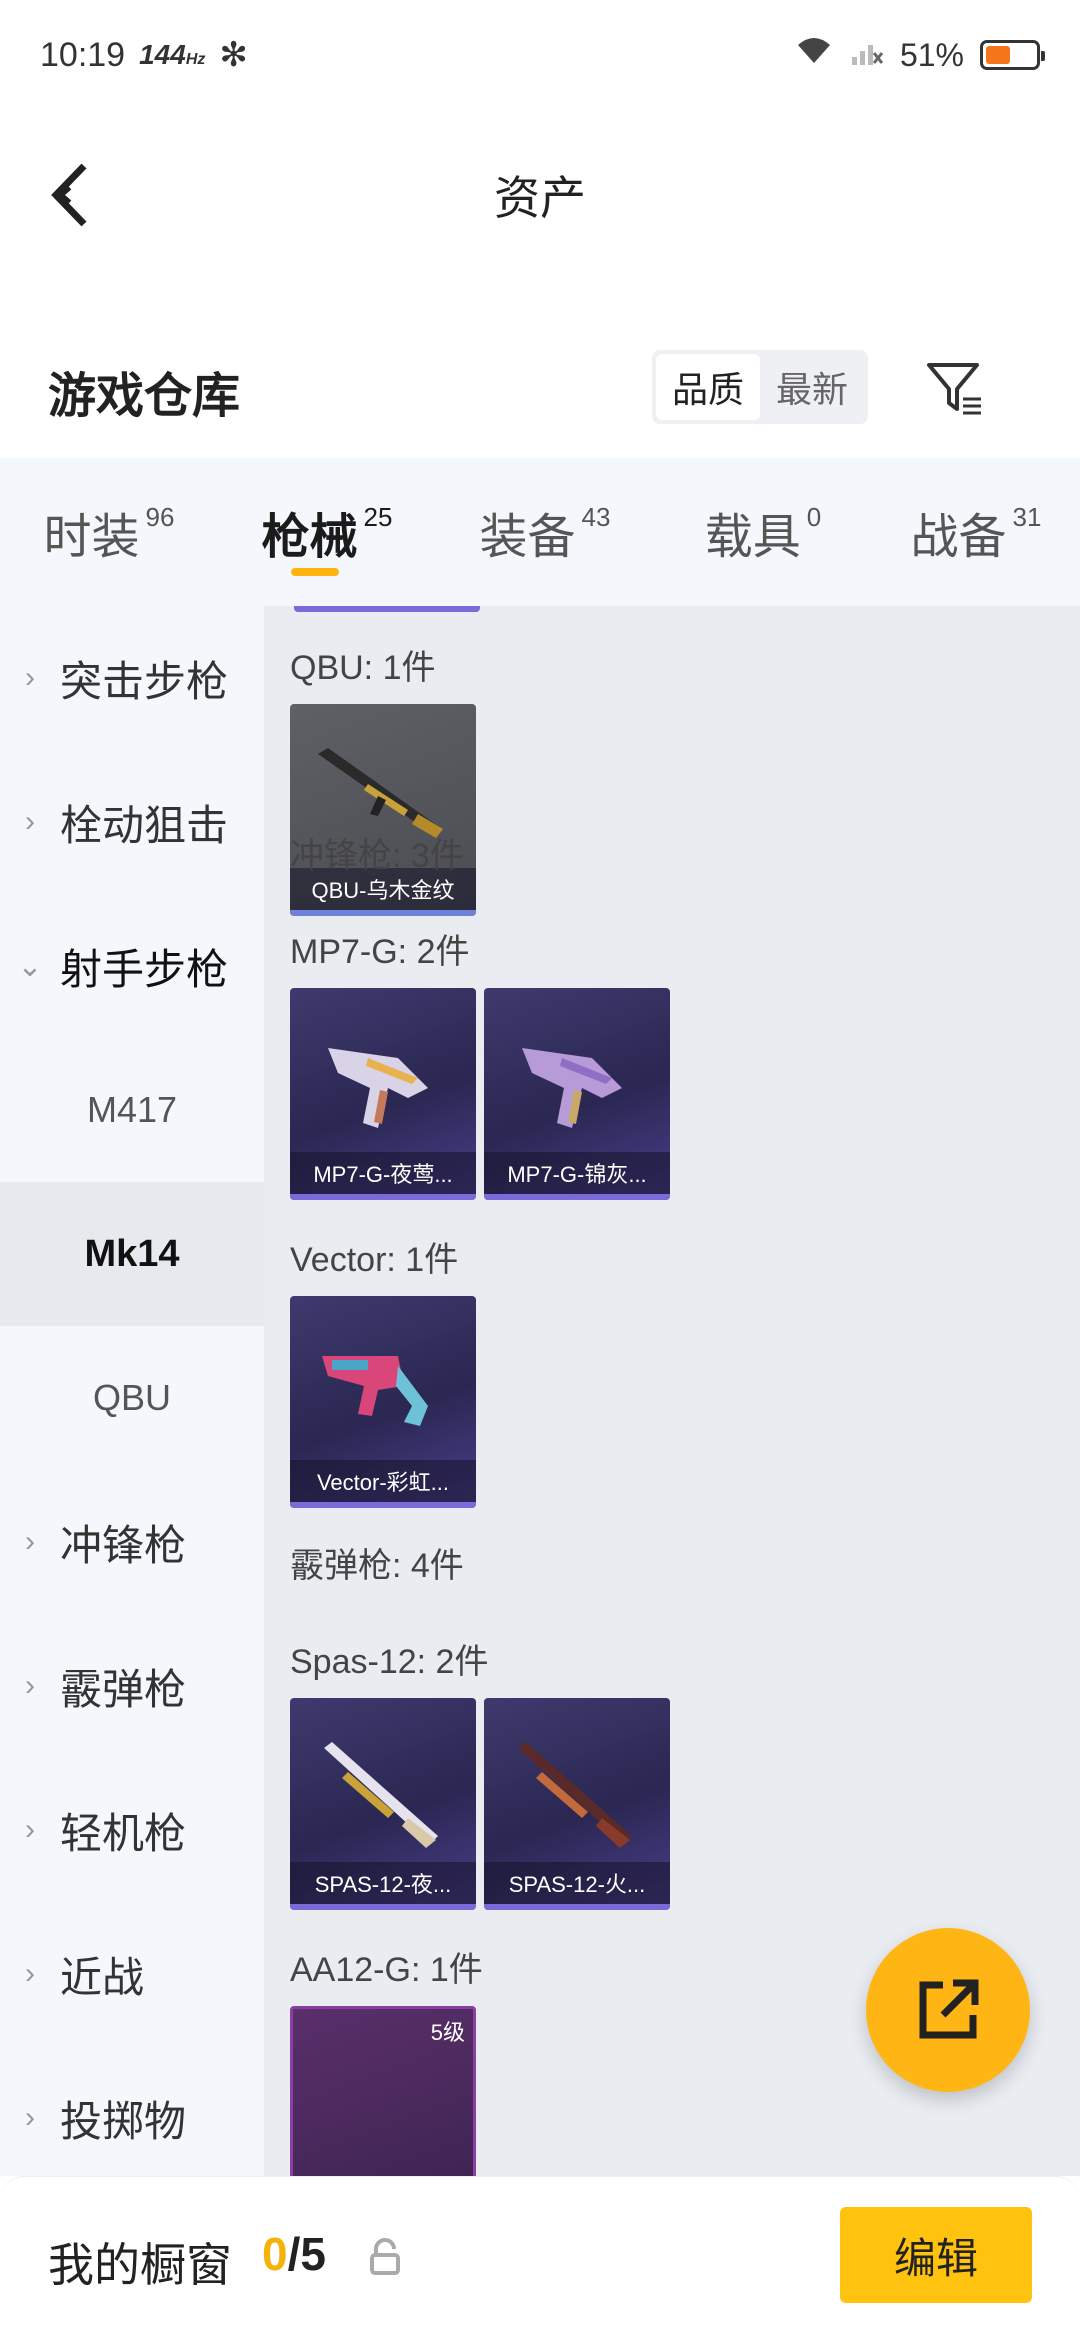  What do you see at coordinates (386, 1970) in the screenshot?
I see `group-title-aa12: AA12-G: 1件` at bounding box center [386, 1970].